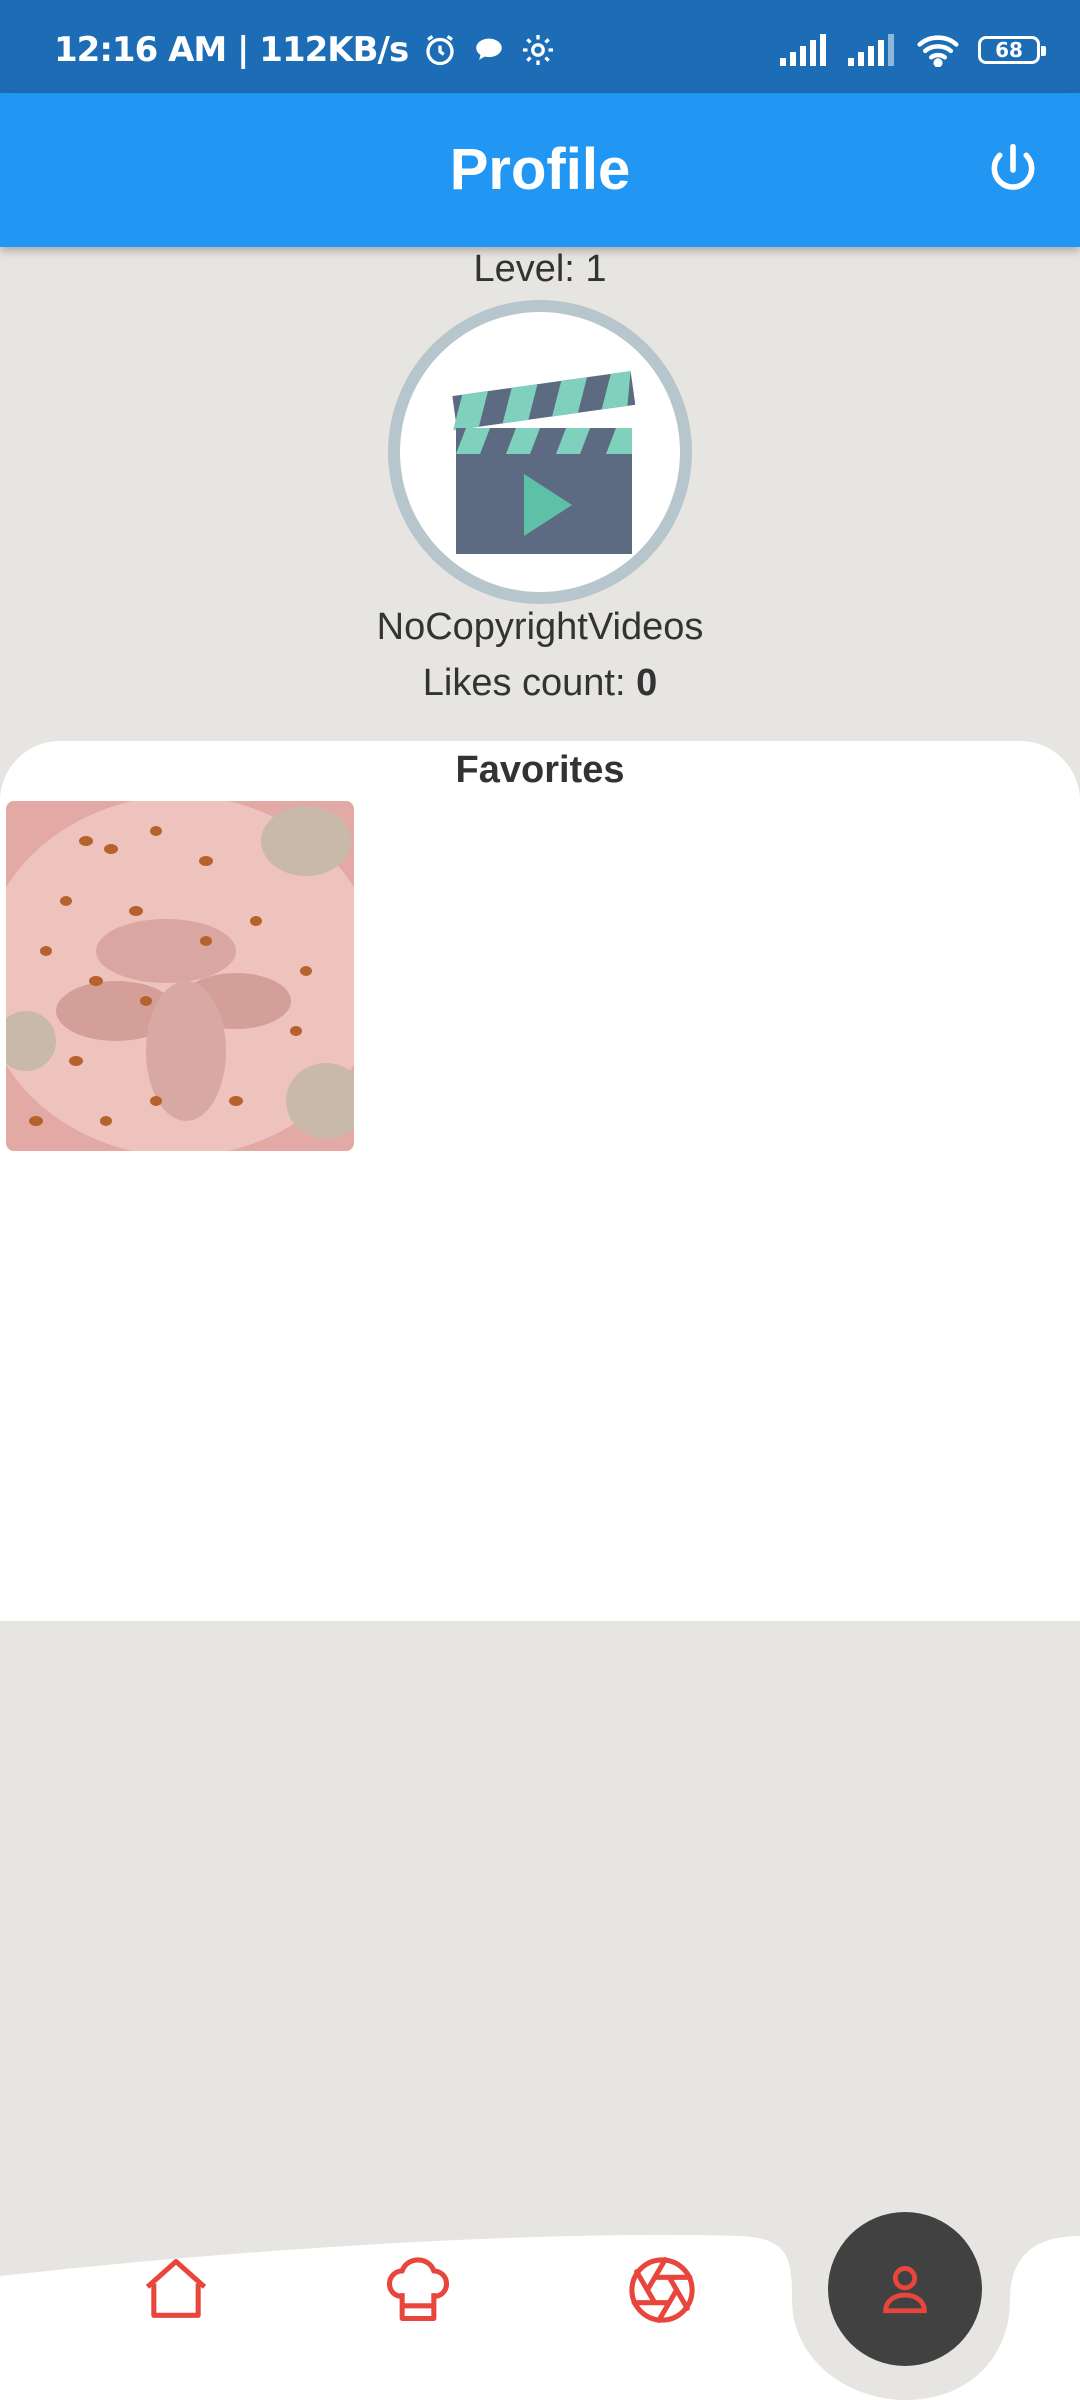 The height and width of the screenshot is (2400, 1080). What do you see at coordinates (540, 269) in the screenshot?
I see `user-level: Level: 1` at bounding box center [540, 269].